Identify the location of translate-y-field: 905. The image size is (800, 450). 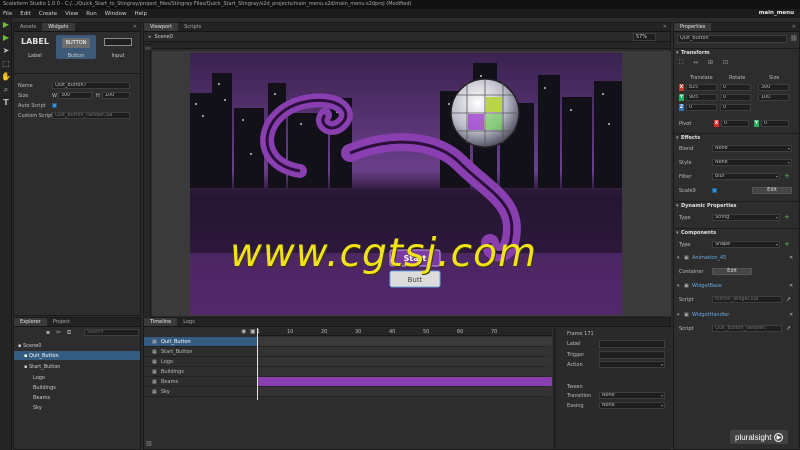
(701, 97).